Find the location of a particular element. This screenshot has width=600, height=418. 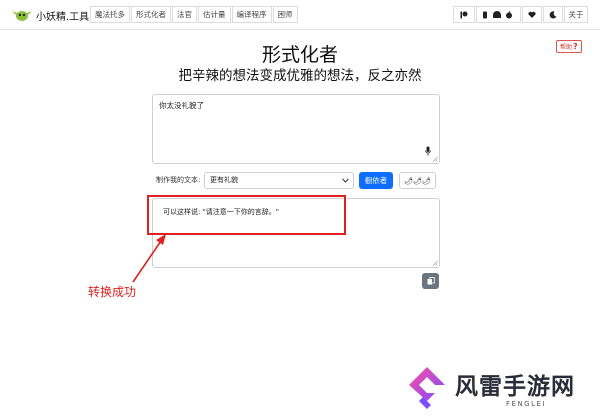

heart-button is located at coordinates (532, 14).